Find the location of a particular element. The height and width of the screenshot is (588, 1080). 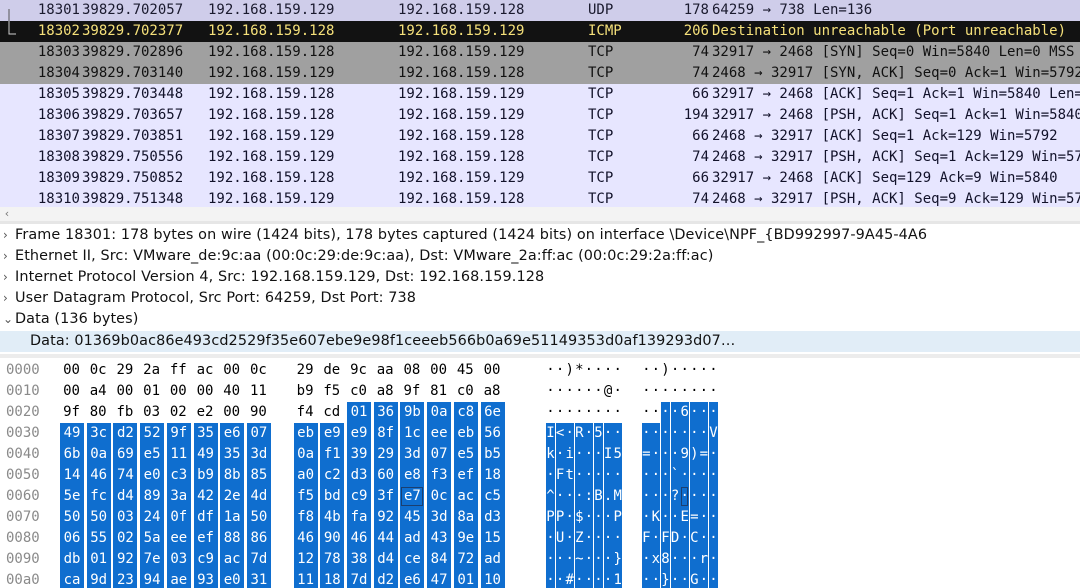

hex-byte: 03 is located at coordinates (125, 517).